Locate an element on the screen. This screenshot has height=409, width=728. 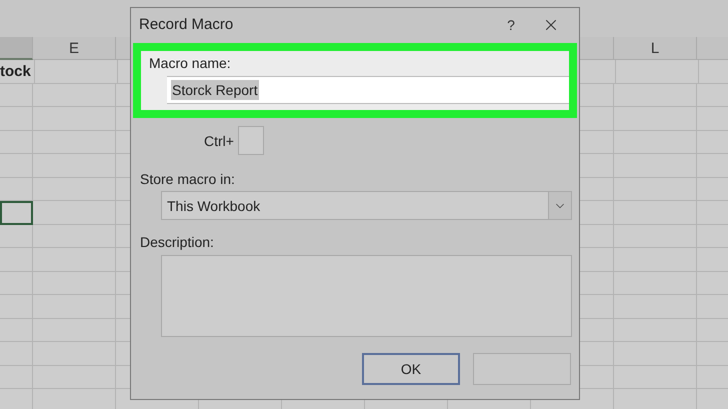
store-macro-dropdown: This Workbook is located at coordinates (366, 205).